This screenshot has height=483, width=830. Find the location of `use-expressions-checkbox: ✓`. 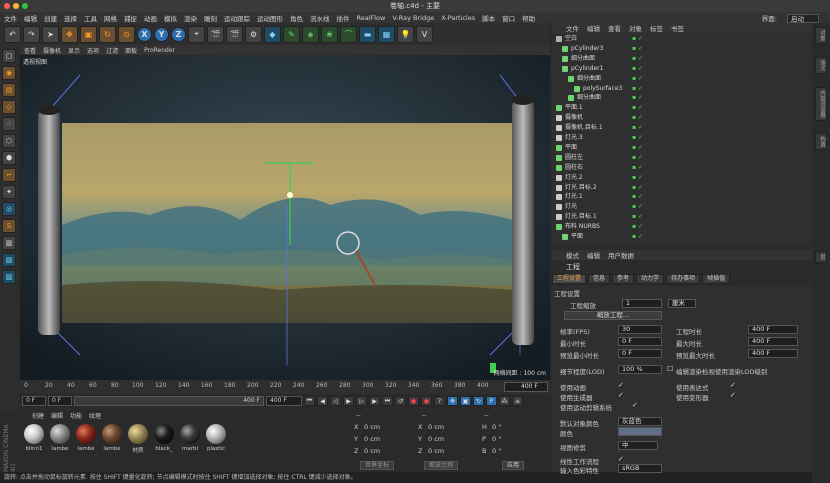

use-expressions-checkbox: ✓ is located at coordinates (733, 385).